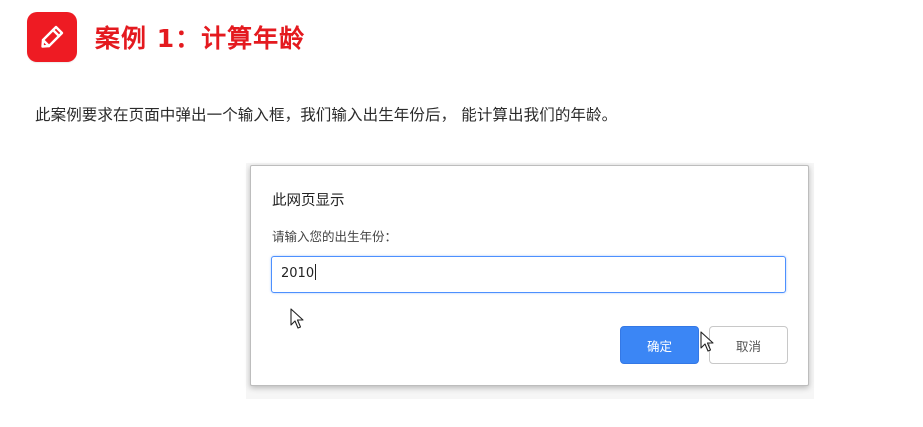  What do you see at coordinates (308, 201) in the screenshot?
I see `dialog-title: 此网页显示` at bounding box center [308, 201].